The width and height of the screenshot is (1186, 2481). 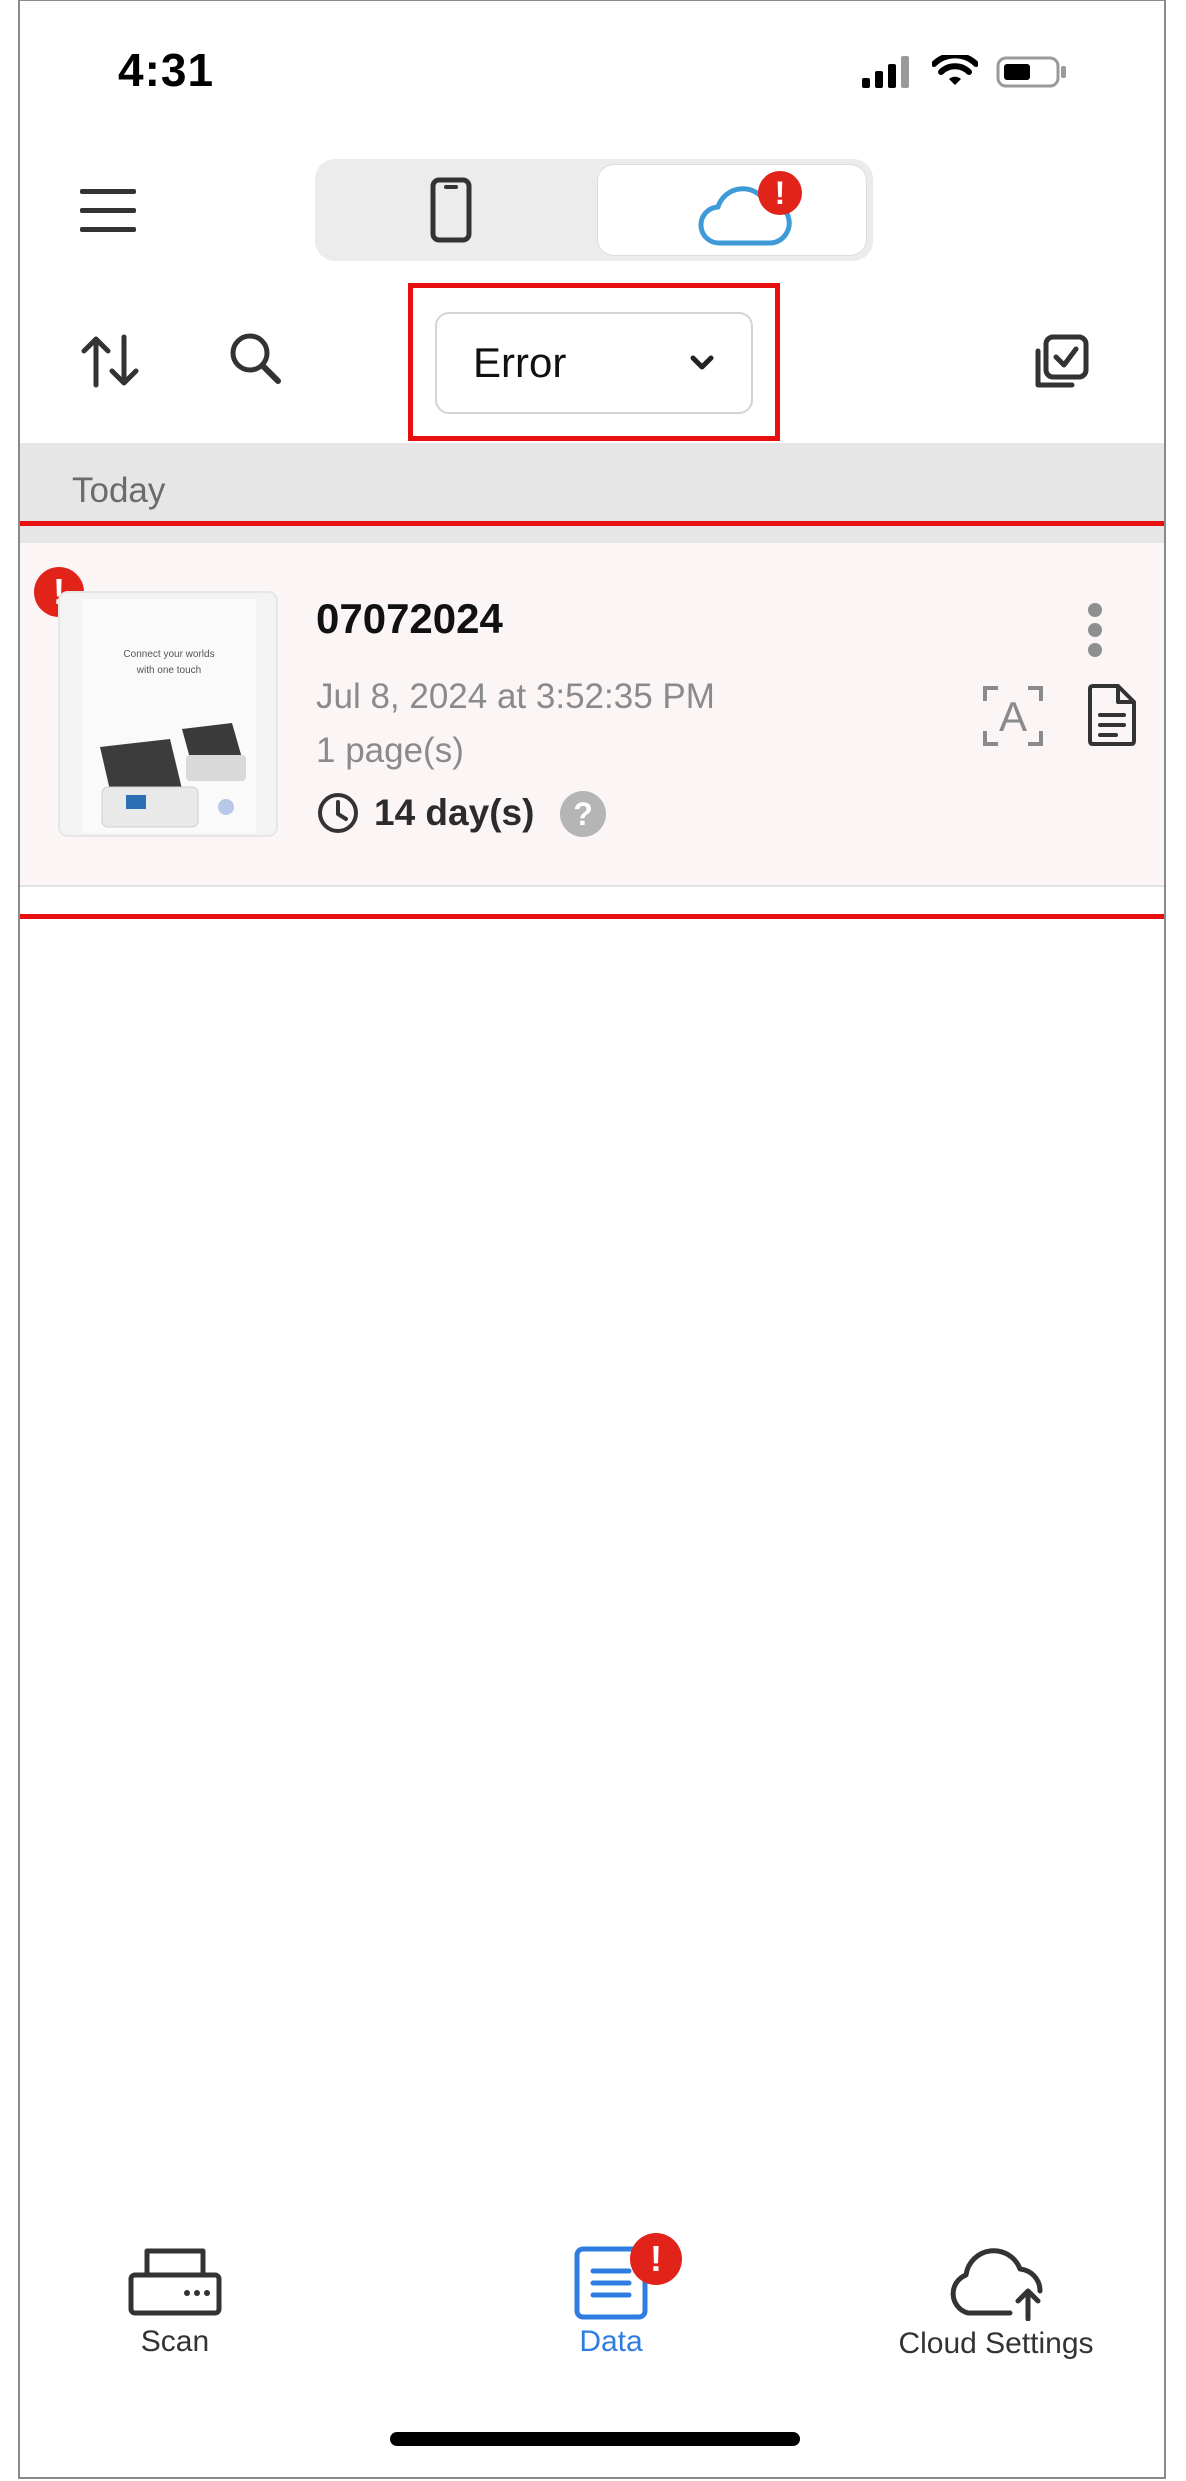 I want to click on tab-data-label: Data, so click(x=611, y=2341).